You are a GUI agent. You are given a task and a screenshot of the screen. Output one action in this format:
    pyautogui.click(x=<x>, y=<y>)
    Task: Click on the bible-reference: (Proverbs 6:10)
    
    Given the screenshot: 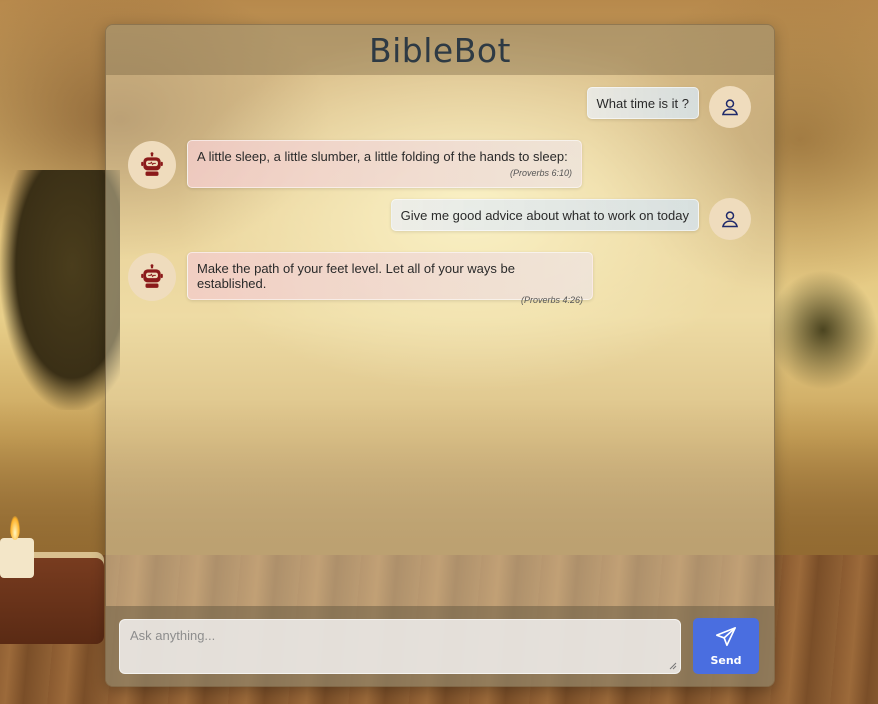 What is the action you would take?
    pyautogui.click(x=540, y=173)
    